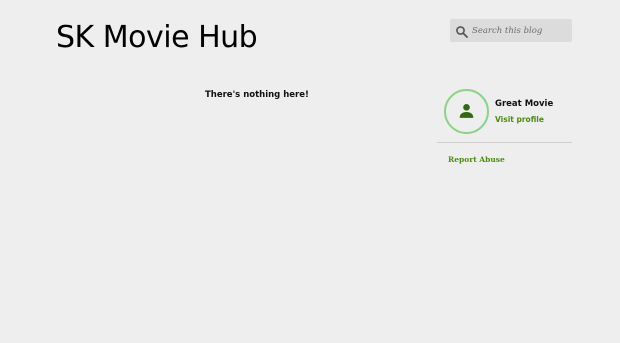 The image size is (620, 343). I want to click on avatar, so click(466, 111).